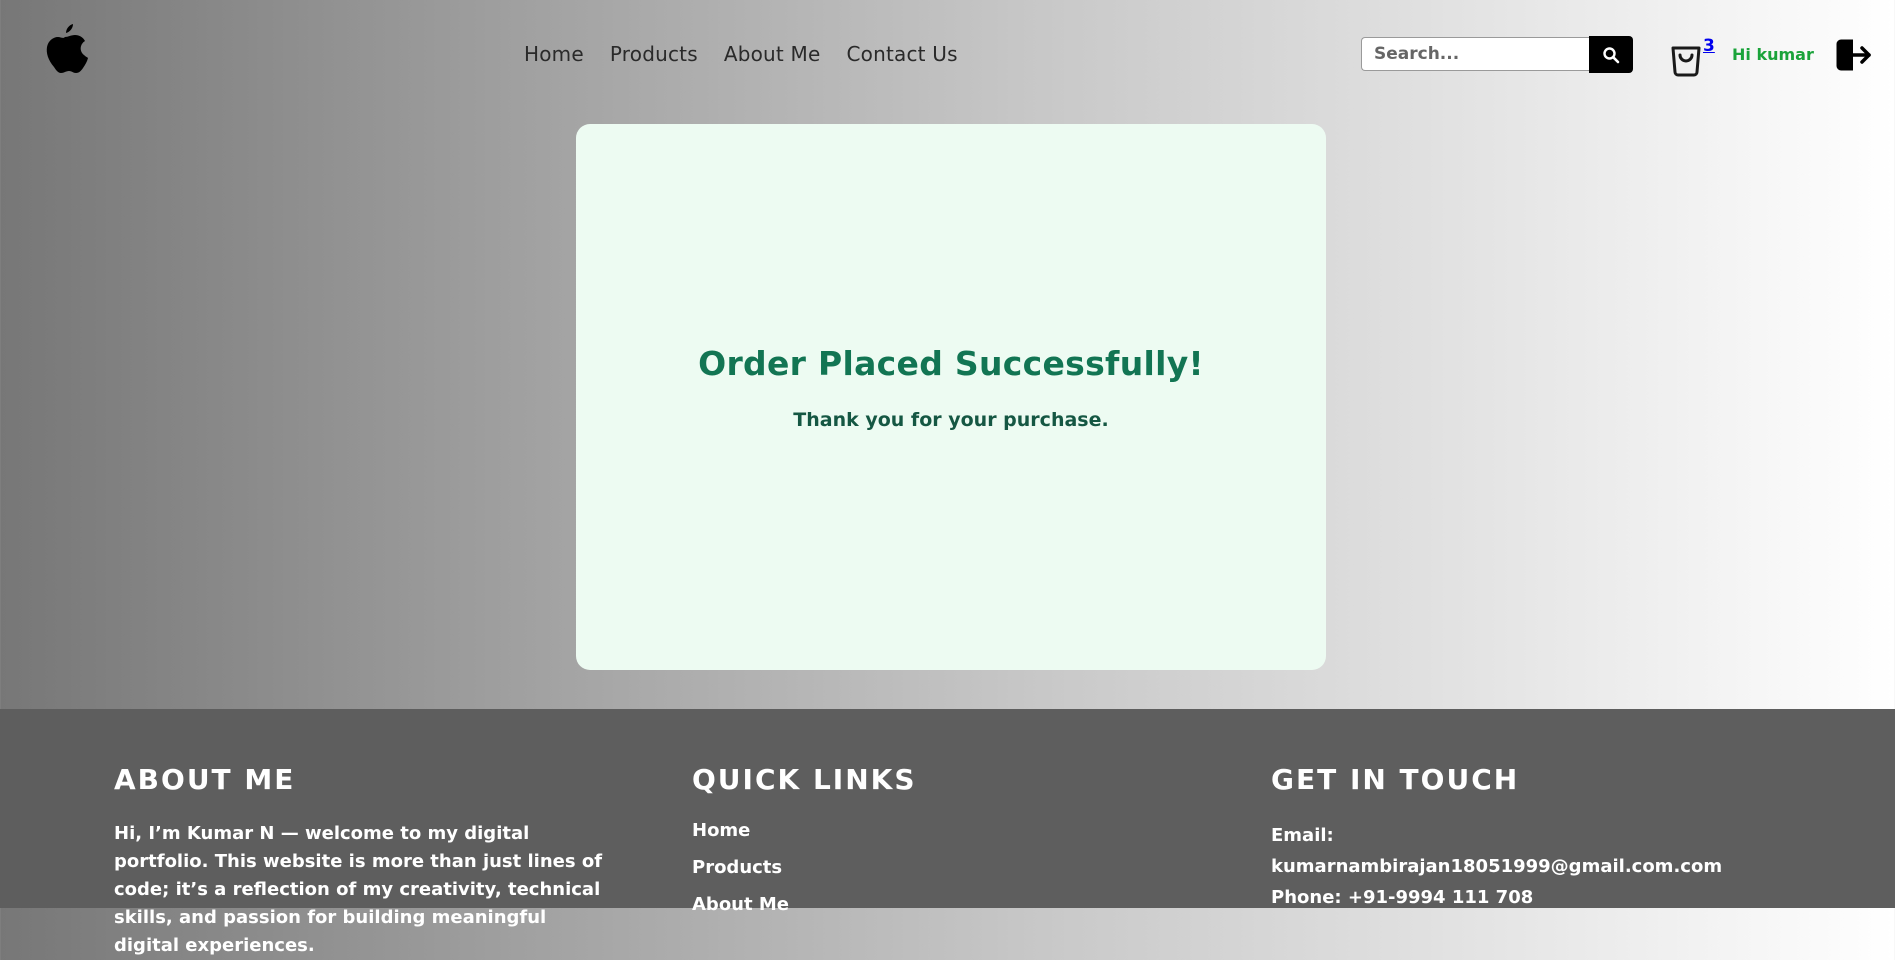 The image size is (1895, 960). Describe the element at coordinates (951, 419) in the screenshot. I see `order-success-message: Thank you for your purchase.` at that location.